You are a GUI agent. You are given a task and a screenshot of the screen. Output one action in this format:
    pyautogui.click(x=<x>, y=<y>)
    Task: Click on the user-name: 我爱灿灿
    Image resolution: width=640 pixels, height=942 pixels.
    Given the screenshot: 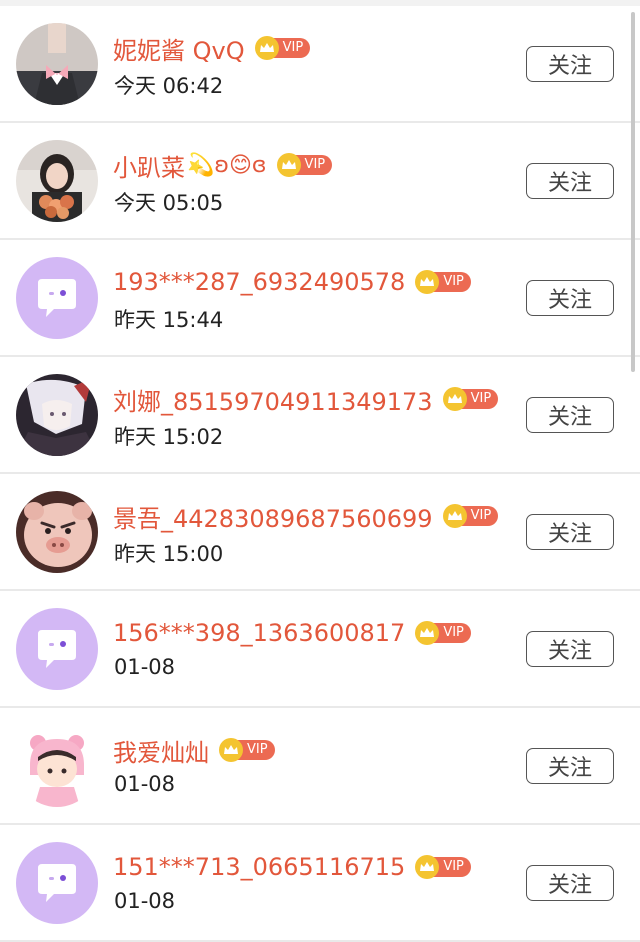 What is the action you would take?
    pyautogui.click(x=161, y=750)
    